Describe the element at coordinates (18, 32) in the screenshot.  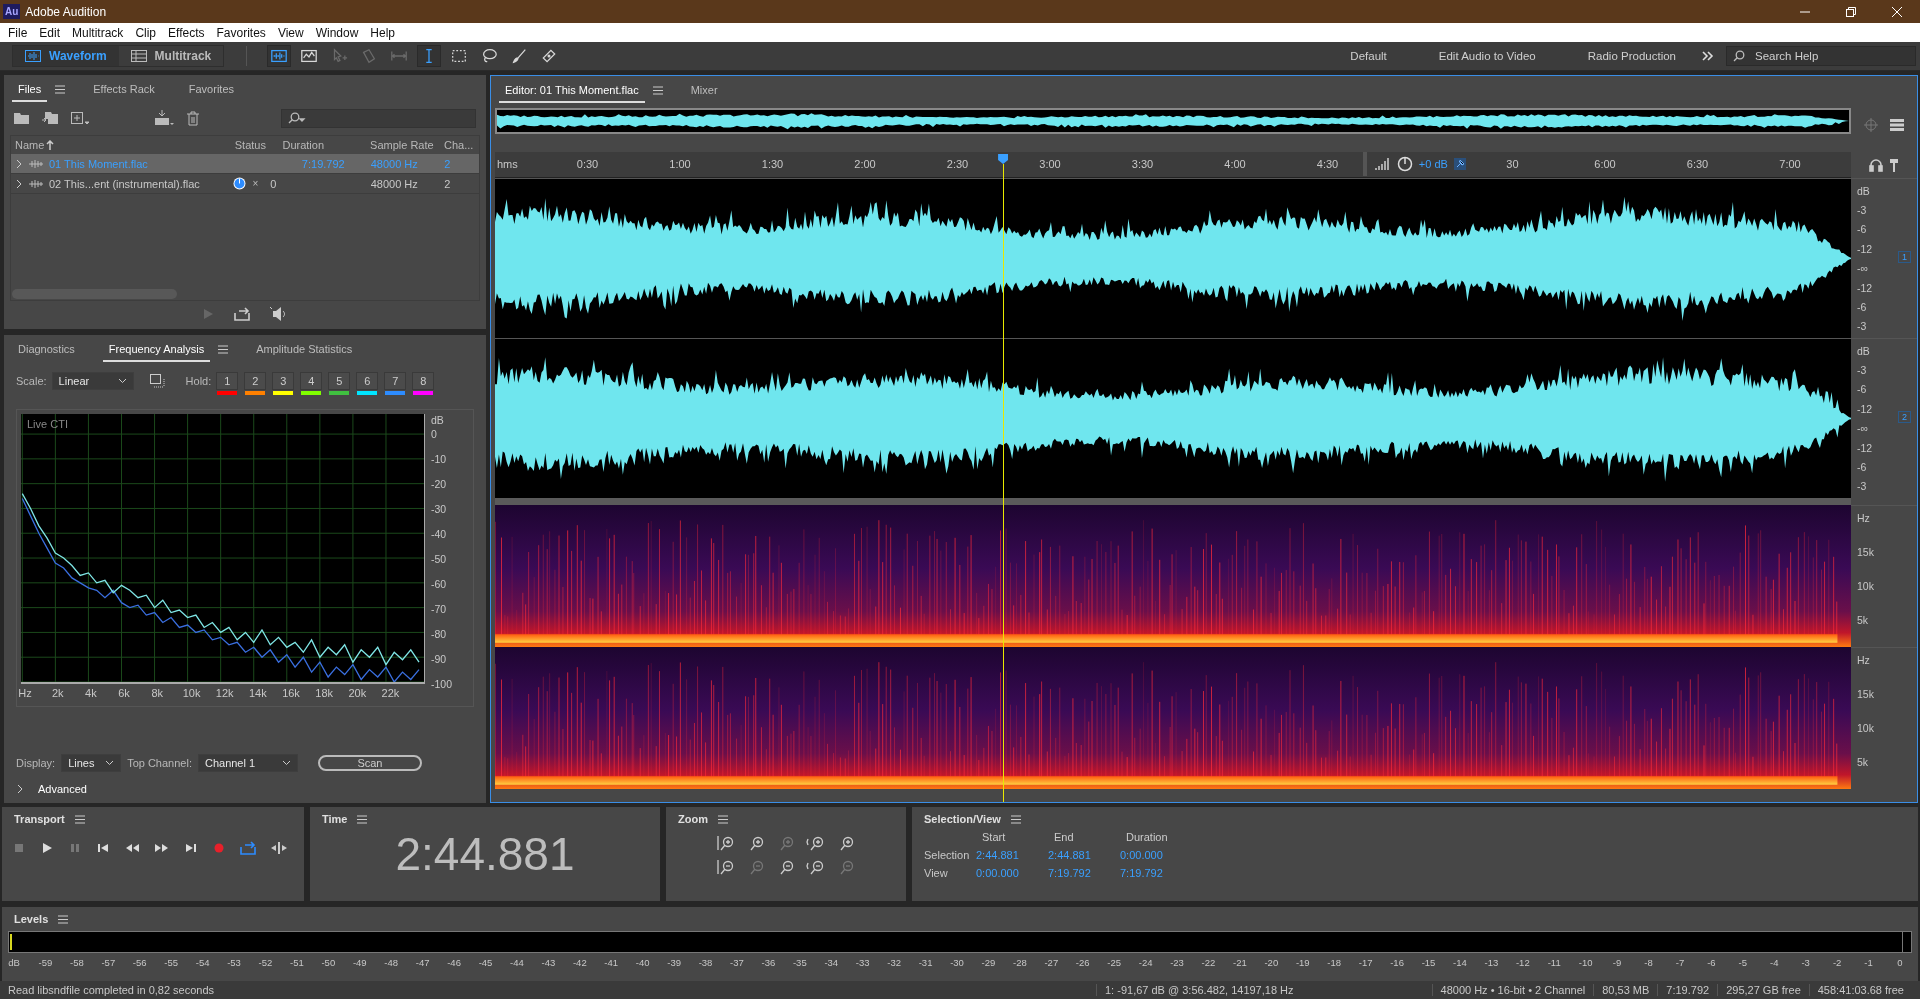
I see `menu-item: File` at that location.